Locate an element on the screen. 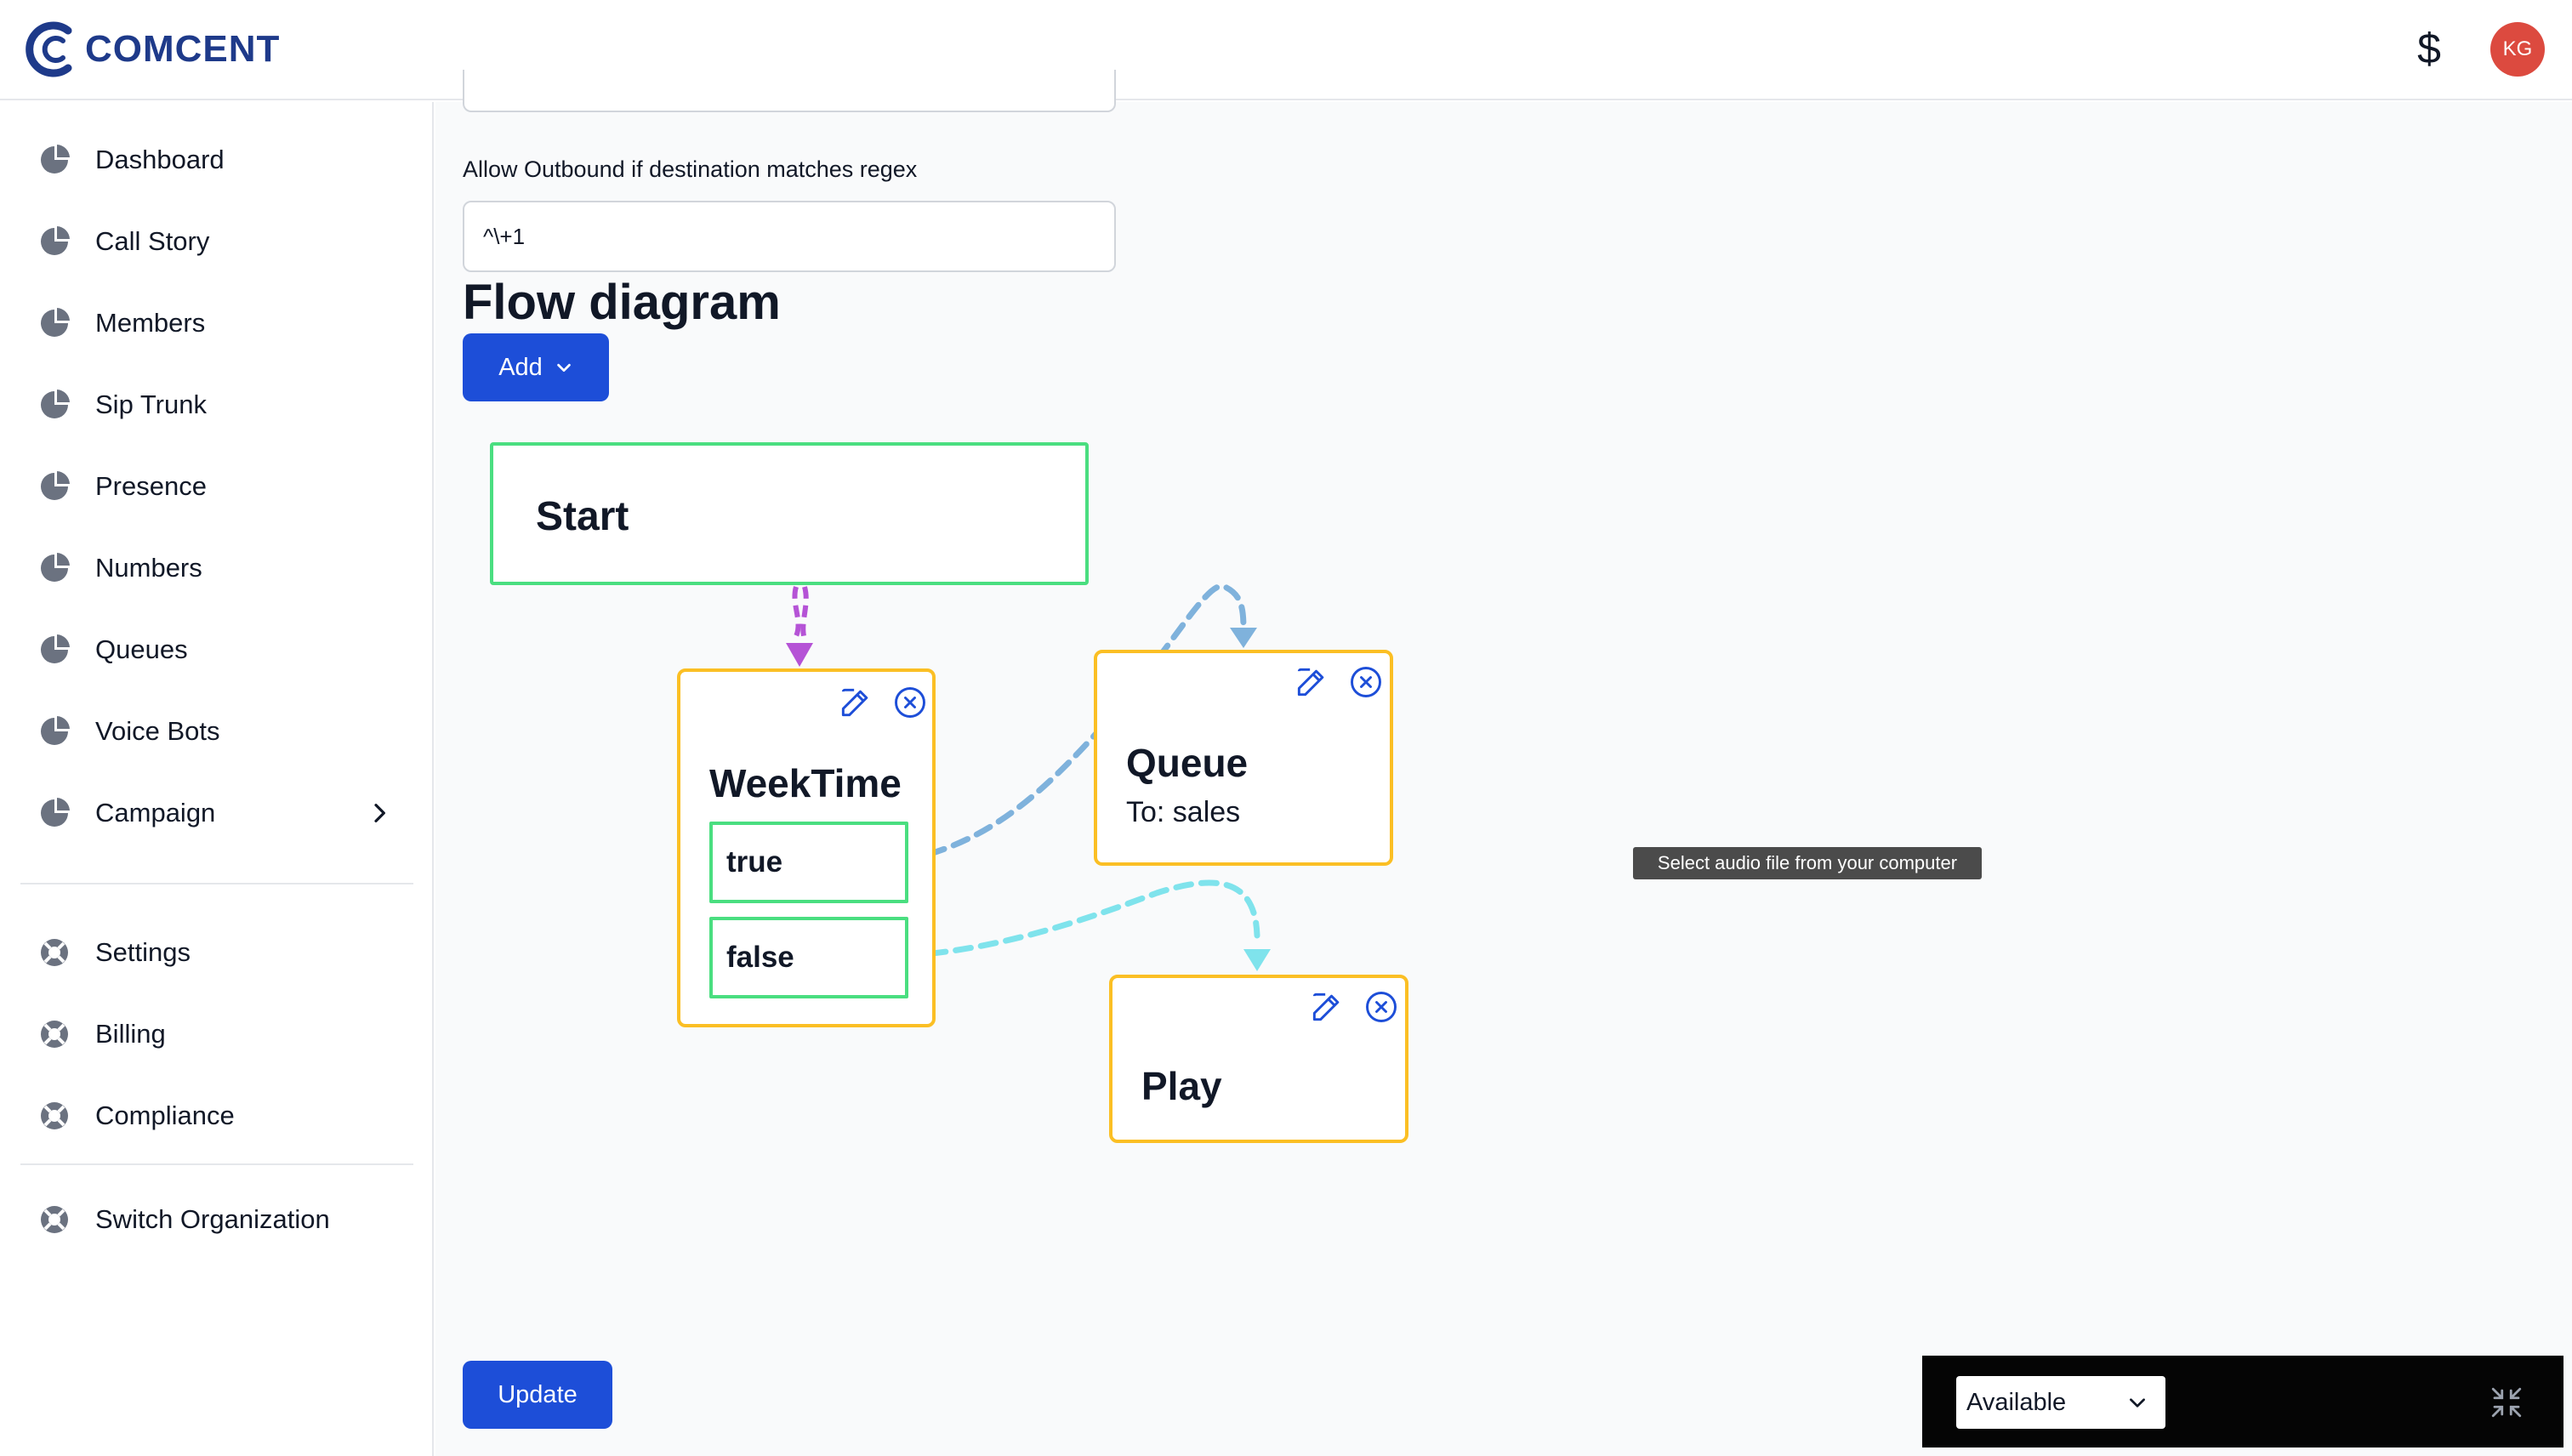 The image size is (2572, 1456). agent-status-widget: Available is located at coordinates (2243, 1401).